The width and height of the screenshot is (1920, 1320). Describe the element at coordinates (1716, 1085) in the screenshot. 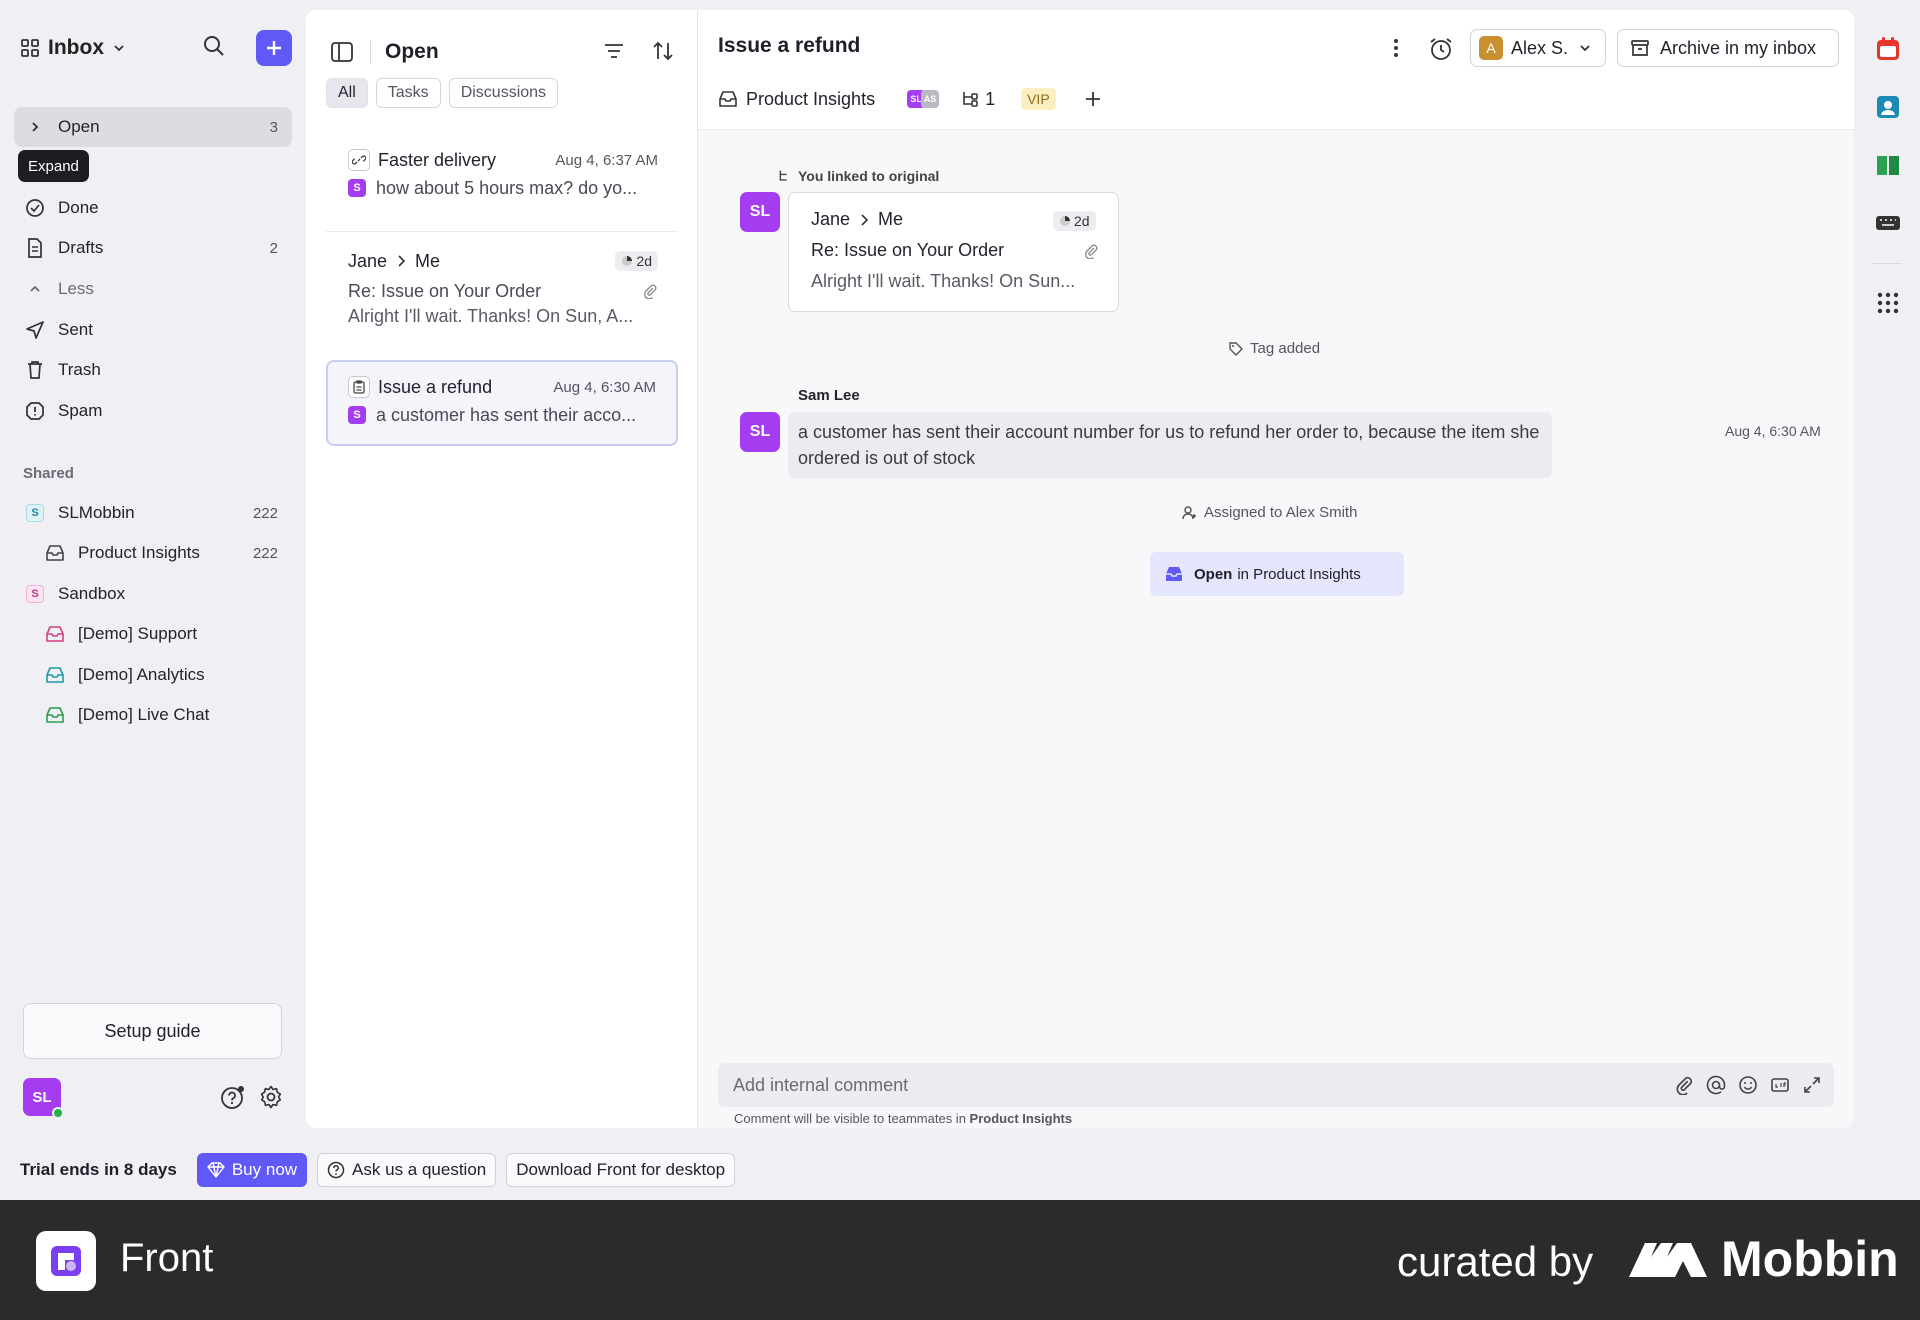

I see `mention-icon` at that location.